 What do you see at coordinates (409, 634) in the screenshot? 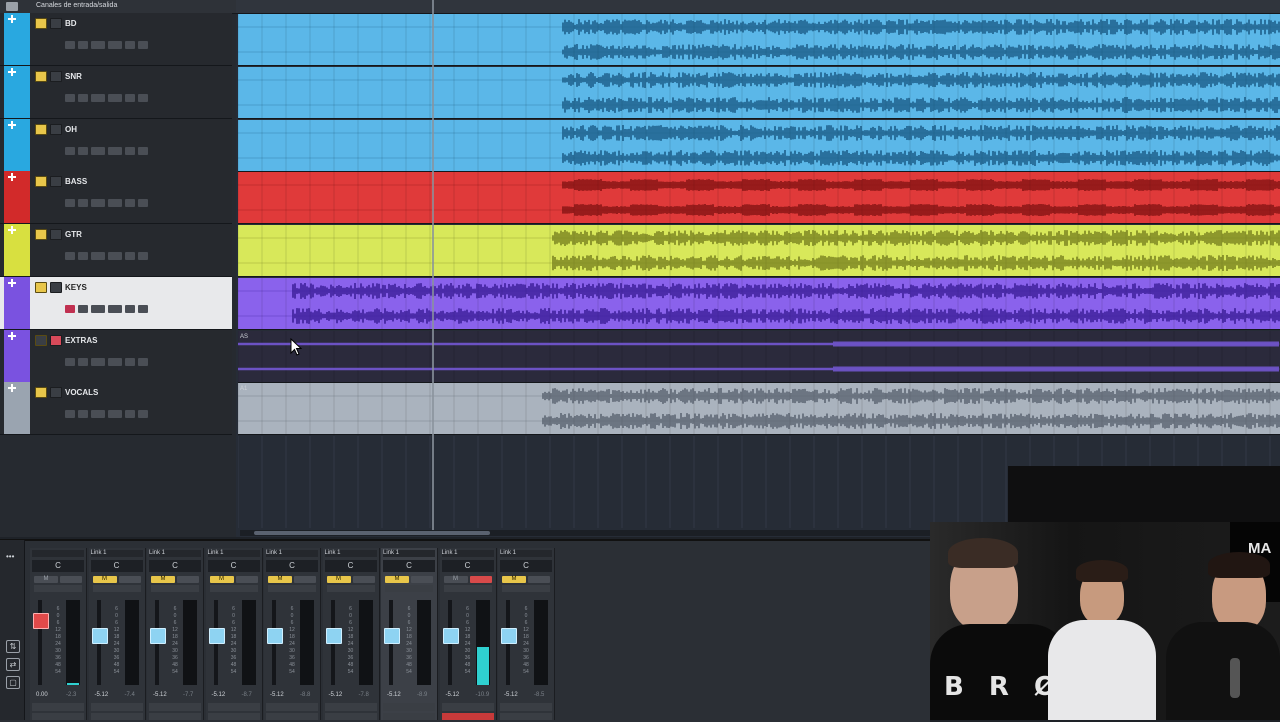
I see `channel-strip: Link 1 C M 6 0 6 12 18 24 30 36 48 54 -5.12 -8.9` at bounding box center [409, 634].